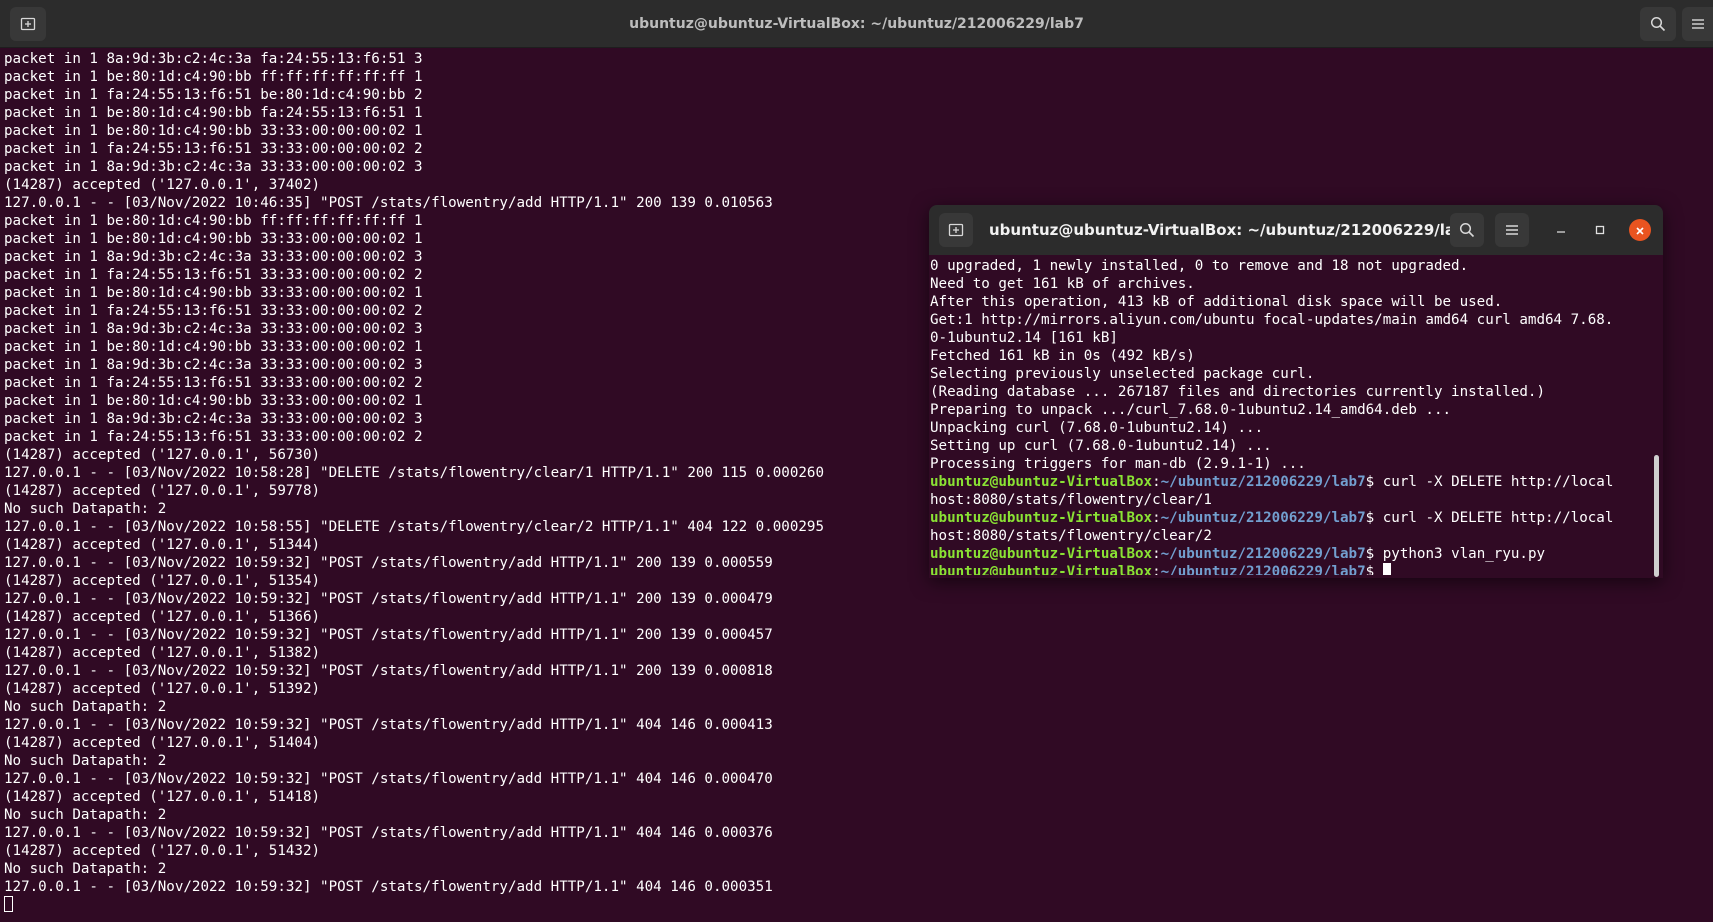 The width and height of the screenshot is (1713, 922). What do you see at coordinates (1062, 356) in the screenshot?
I see `terminal-line: Fetched 161 kB in 0s (492 kB/s)` at bounding box center [1062, 356].